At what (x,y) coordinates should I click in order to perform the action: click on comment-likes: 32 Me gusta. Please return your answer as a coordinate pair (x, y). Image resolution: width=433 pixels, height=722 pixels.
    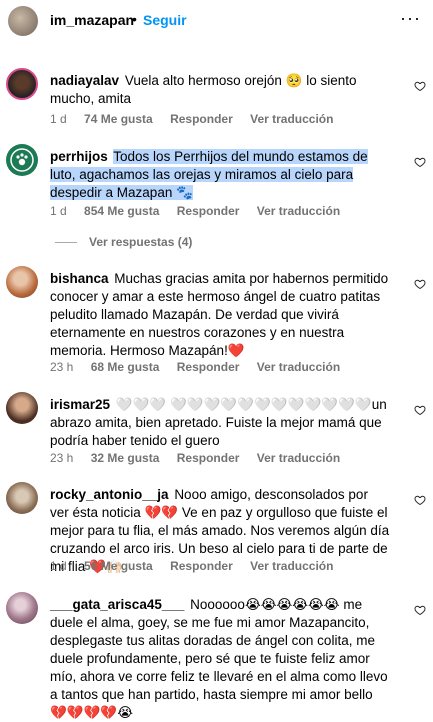
    Looking at the image, I should click on (125, 458).